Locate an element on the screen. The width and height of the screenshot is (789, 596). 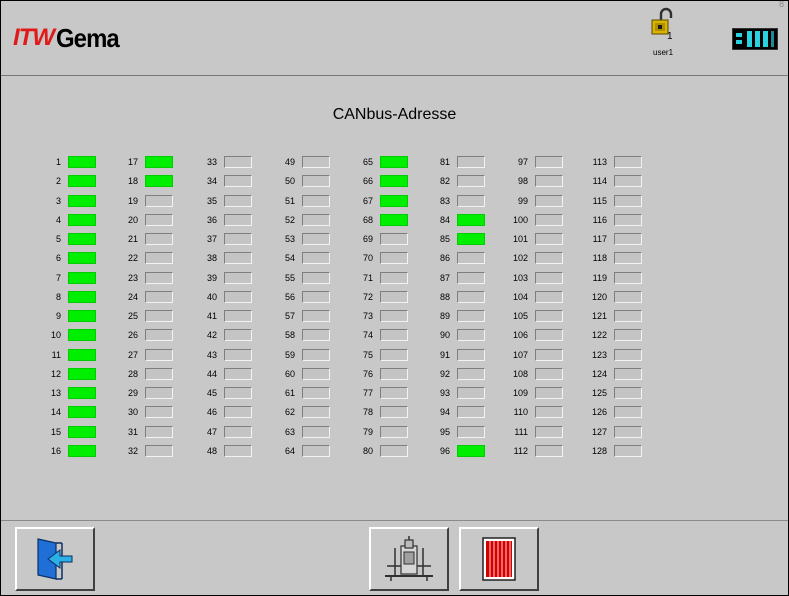
address-number: 80 is located at coordinates (367, 451).